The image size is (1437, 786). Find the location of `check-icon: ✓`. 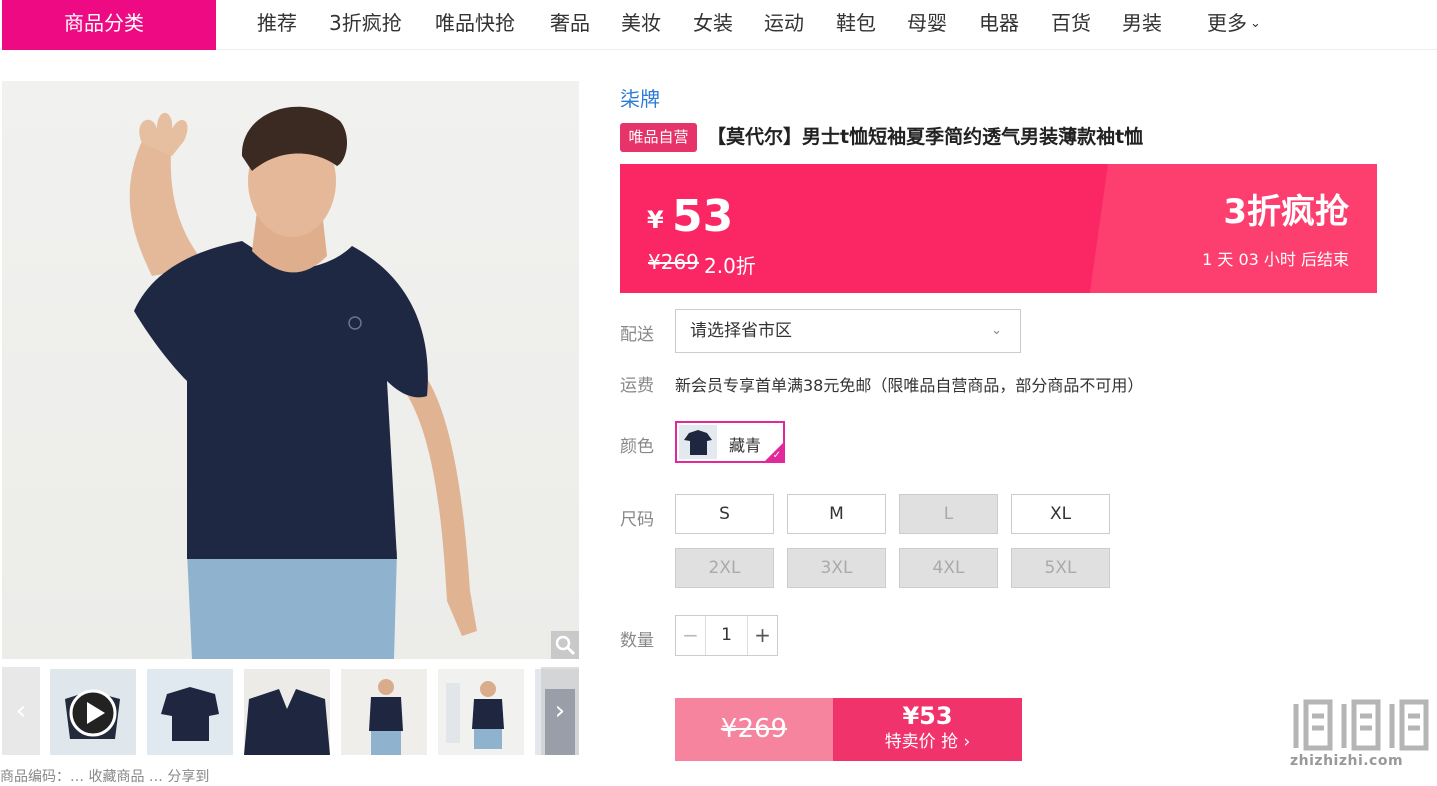

check-icon: ✓ is located at coordinates (776, 455).